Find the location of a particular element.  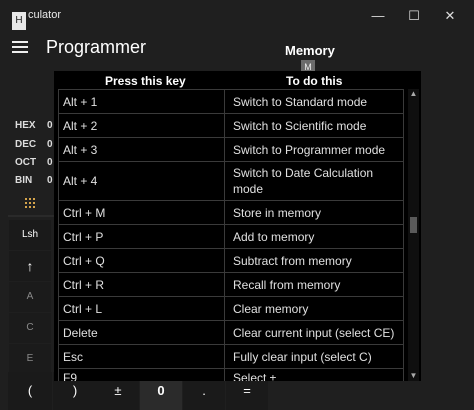

radix-oct-label: OCT is located at coordinates (25, 162).